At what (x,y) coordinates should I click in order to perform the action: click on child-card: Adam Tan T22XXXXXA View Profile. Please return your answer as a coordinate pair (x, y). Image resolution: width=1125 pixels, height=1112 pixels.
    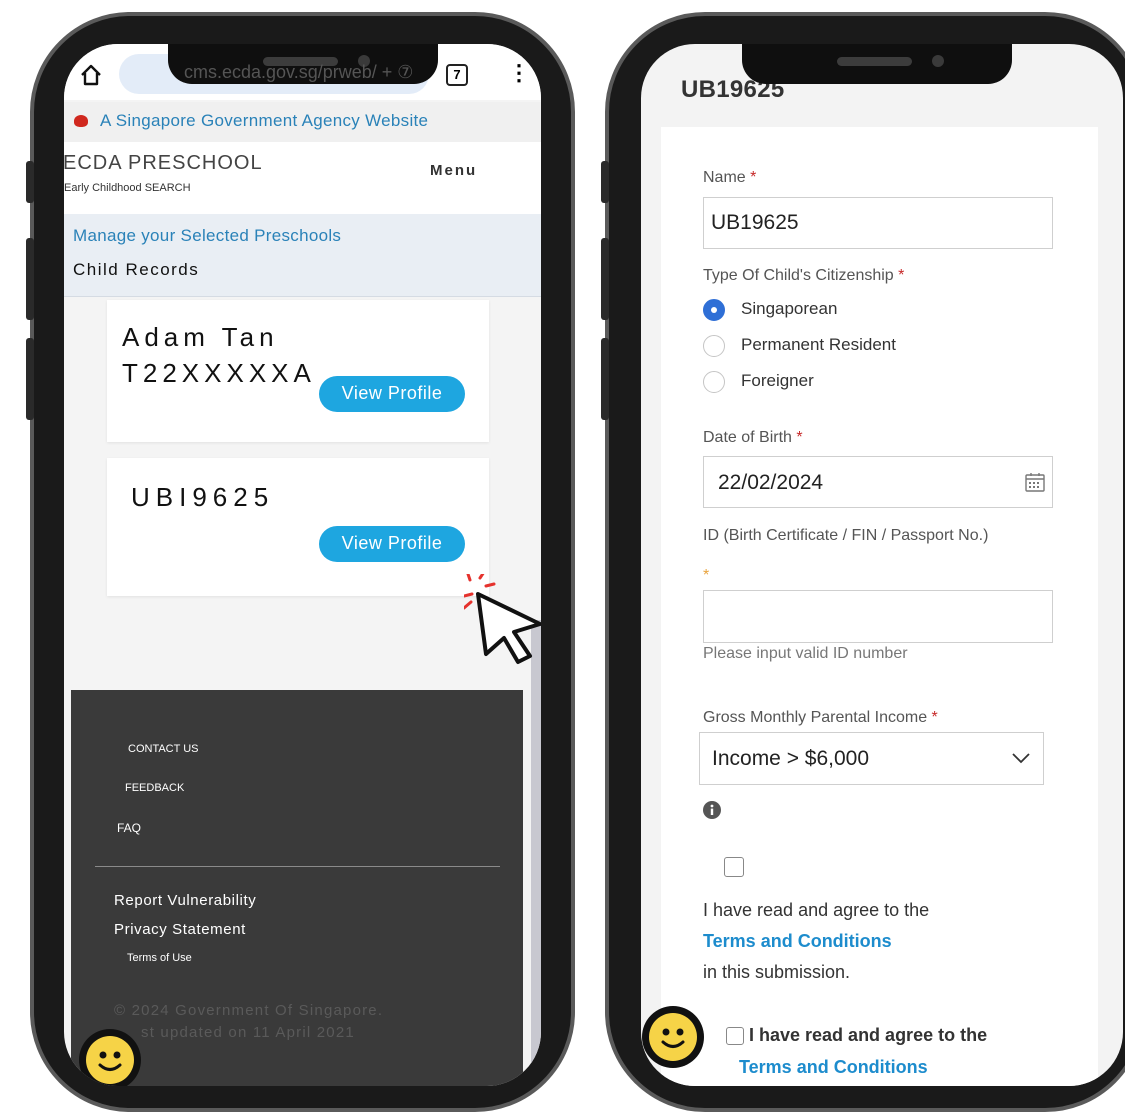
    Looking at the image, I should click on (298, 371).